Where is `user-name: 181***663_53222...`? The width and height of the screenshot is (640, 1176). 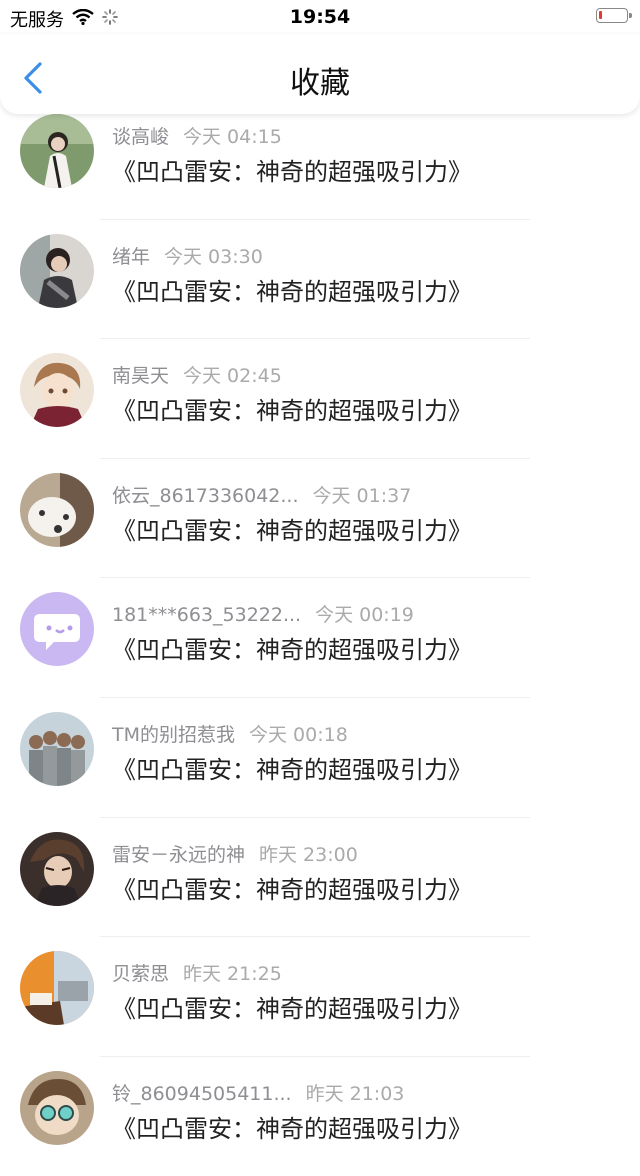 user-name: 181***663_53222... is located at coordinates (207, 615).